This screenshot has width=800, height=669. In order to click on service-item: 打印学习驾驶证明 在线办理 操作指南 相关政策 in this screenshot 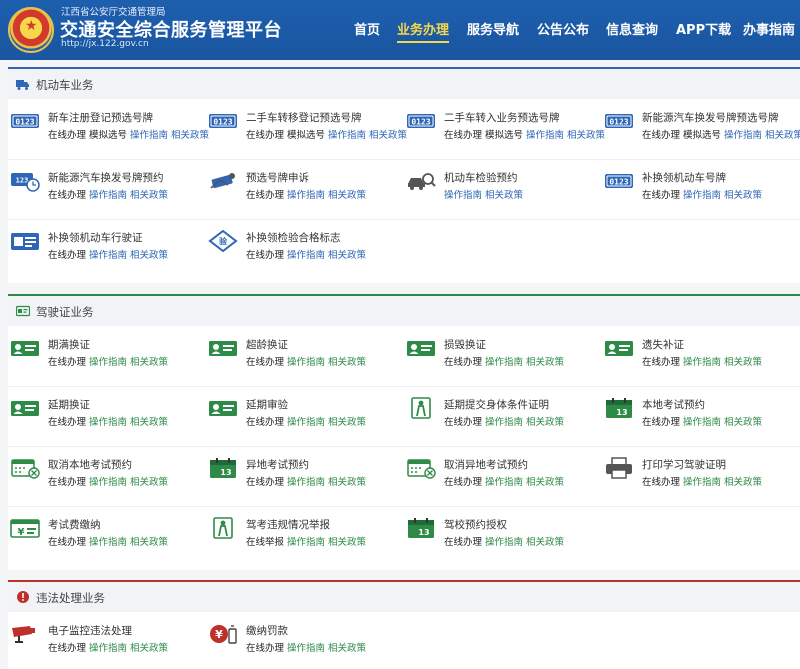, I will do `click(700, 477)`.